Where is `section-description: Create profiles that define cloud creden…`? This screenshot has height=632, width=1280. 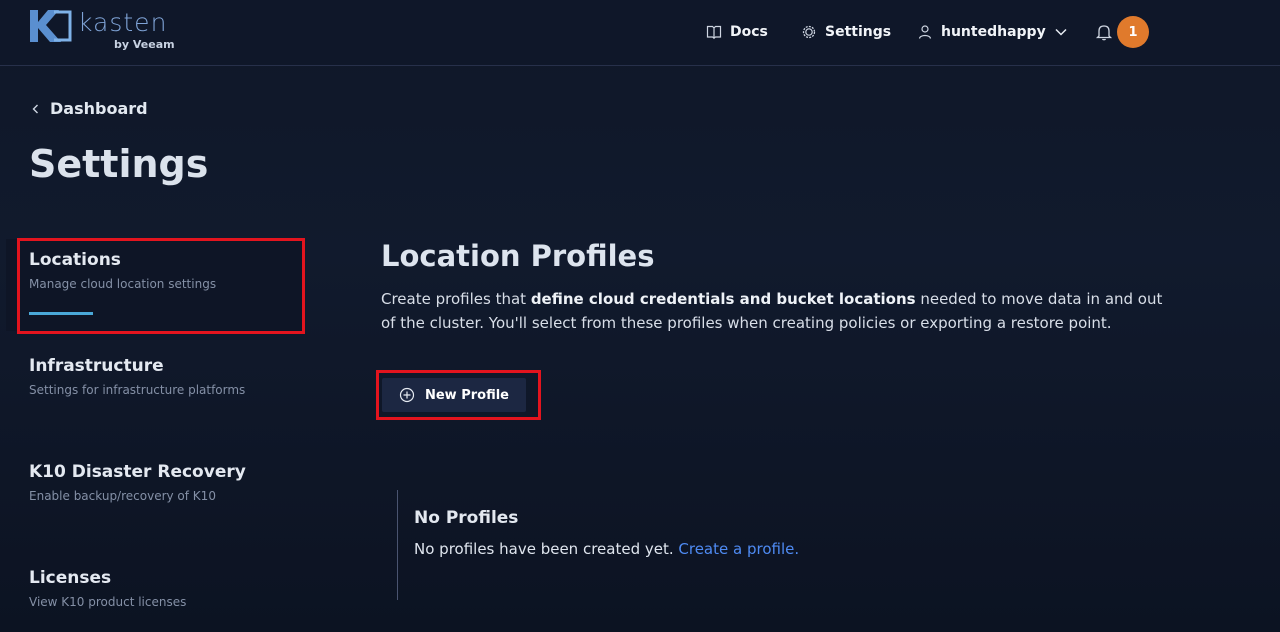 section-description: Create profiles that define cloud creden… is located at coordinates (781, 311).